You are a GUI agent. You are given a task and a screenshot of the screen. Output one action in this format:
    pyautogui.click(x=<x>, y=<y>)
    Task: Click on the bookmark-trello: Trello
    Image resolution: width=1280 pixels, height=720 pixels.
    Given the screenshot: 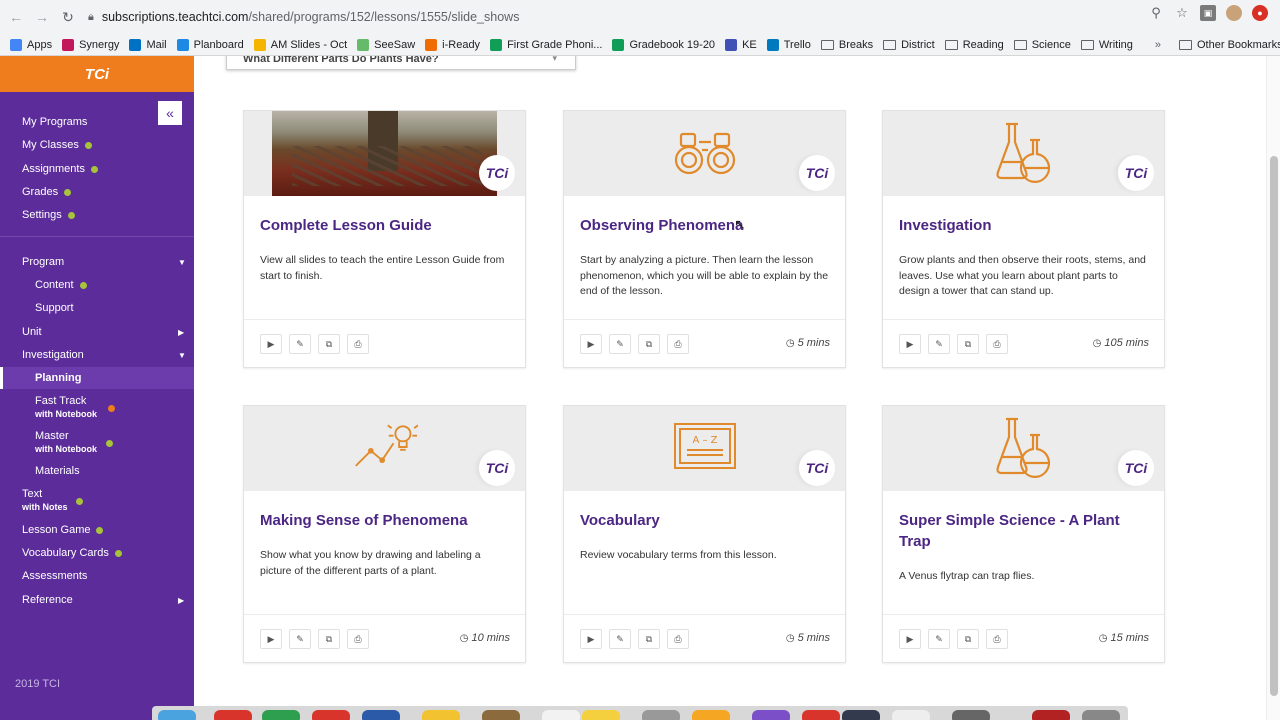 What is the action you would take?
    pyautogui.click(x=788, y=44)
    